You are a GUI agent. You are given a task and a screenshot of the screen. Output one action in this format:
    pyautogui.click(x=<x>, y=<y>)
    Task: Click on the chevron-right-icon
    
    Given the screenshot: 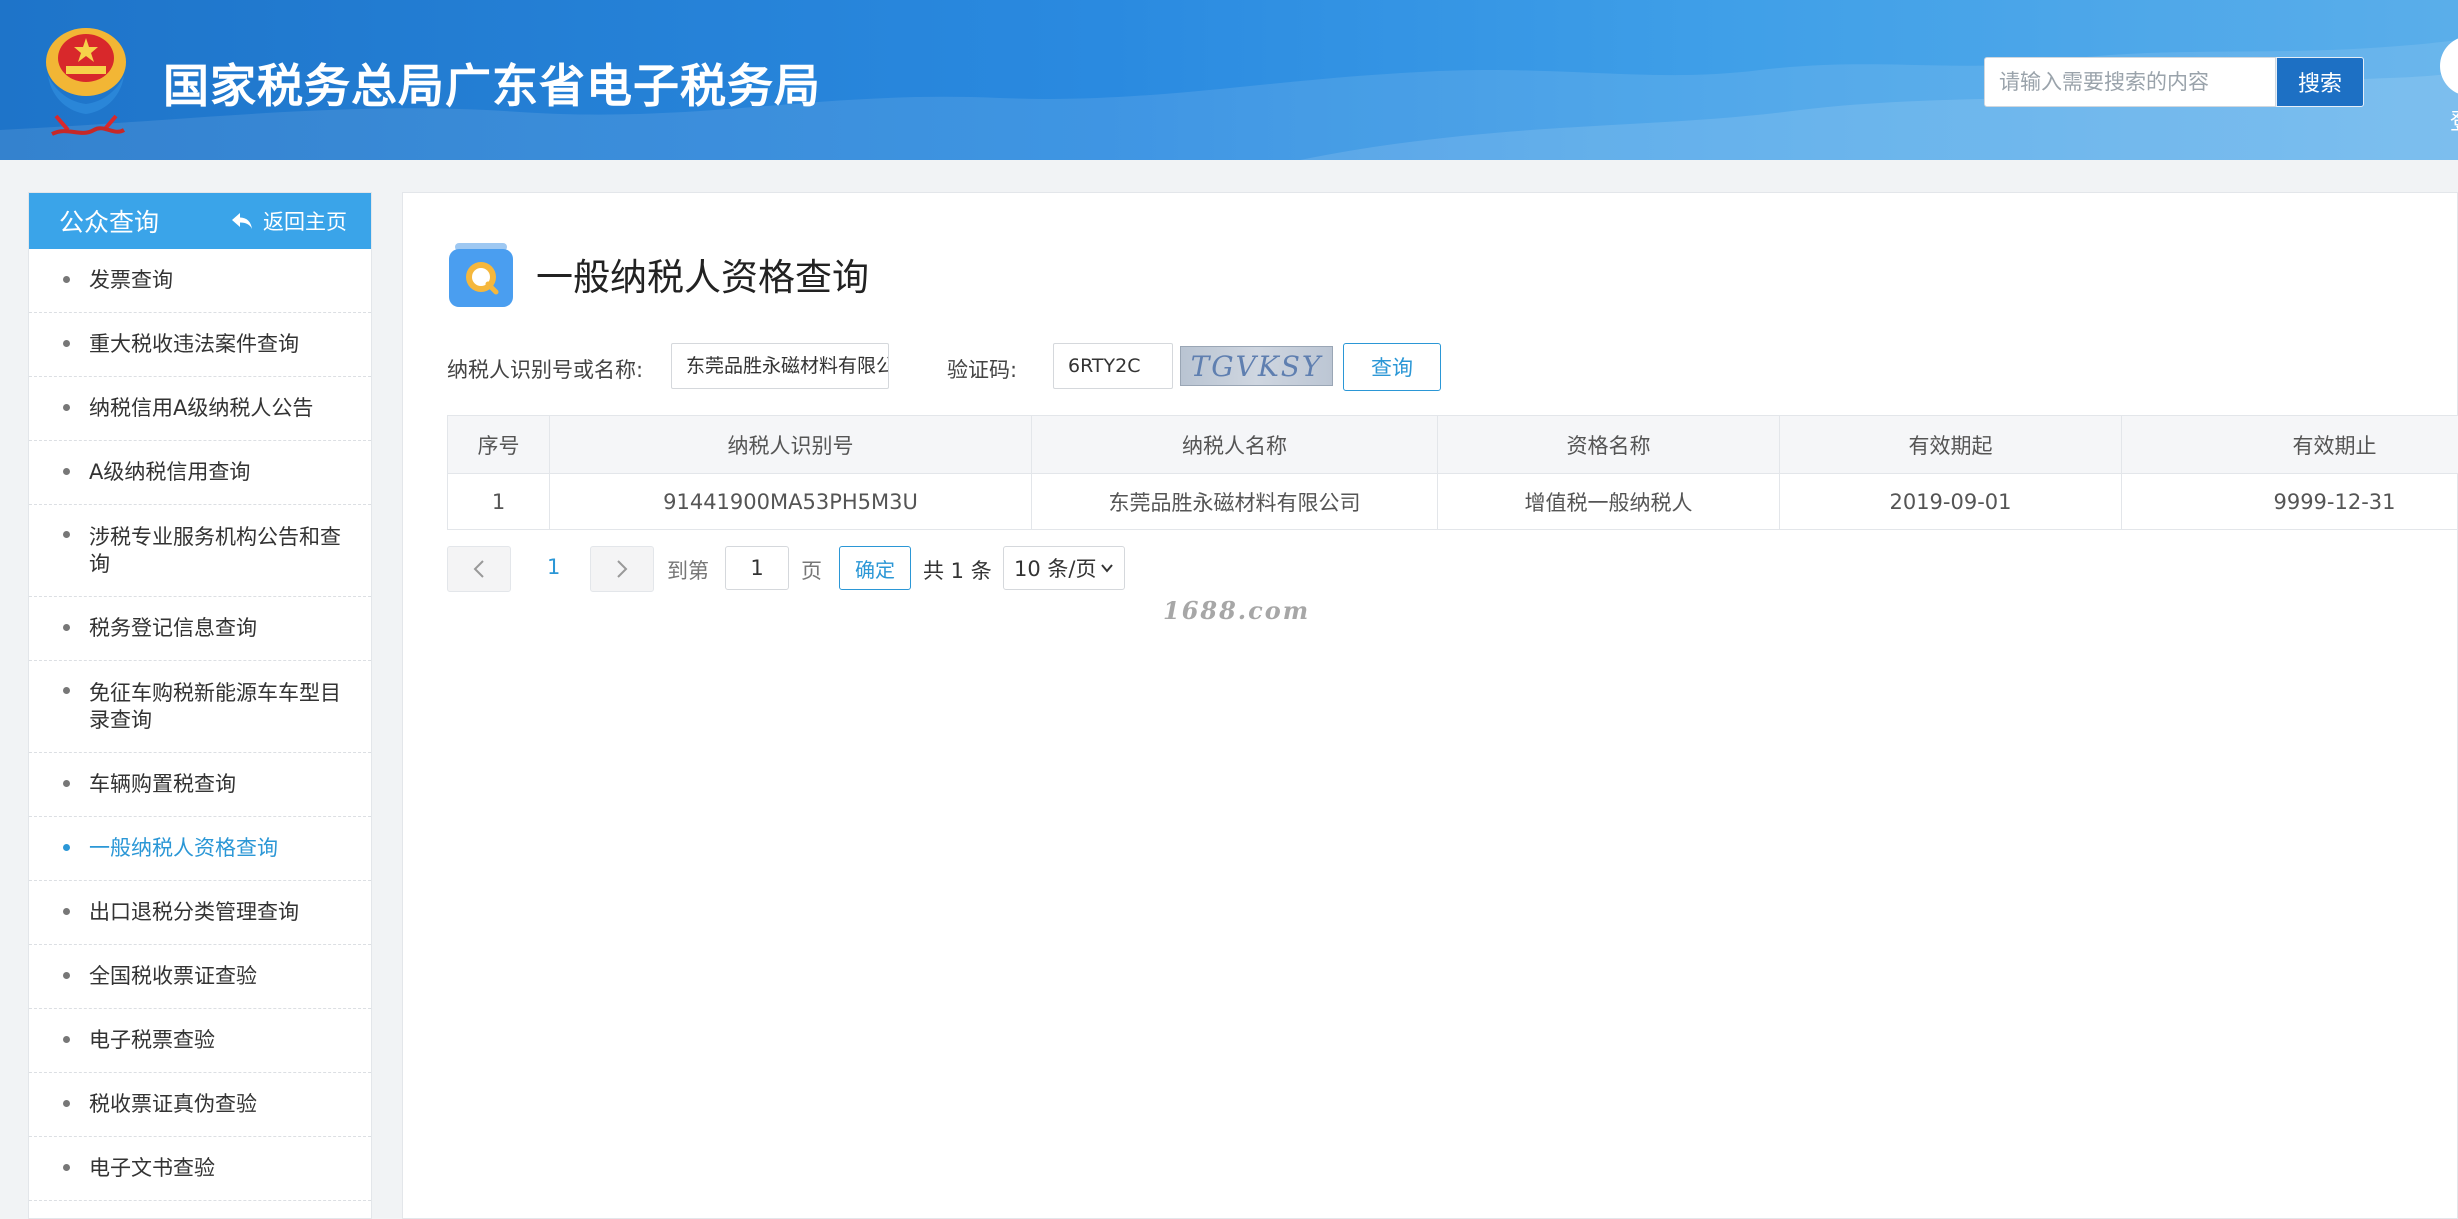 What is the action you would take?
    pyautogui.click(x=622, y=569)
    